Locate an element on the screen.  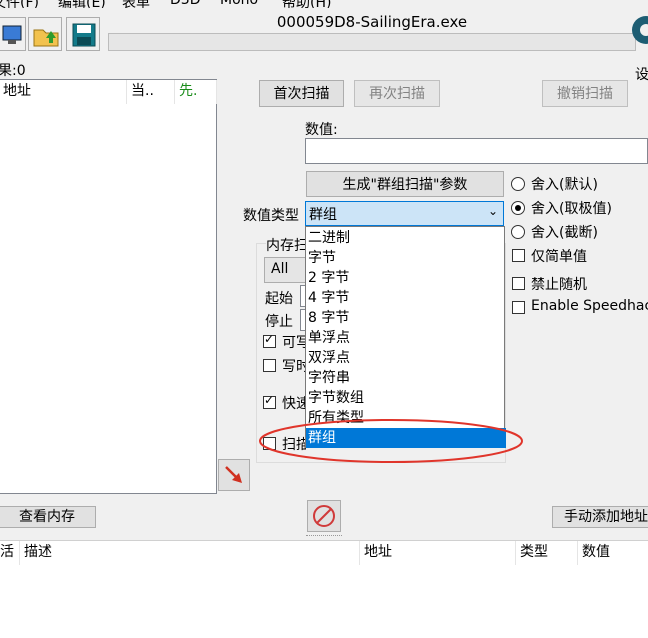
value-type-option: 单浮点 is located at coordinates (406, 338).